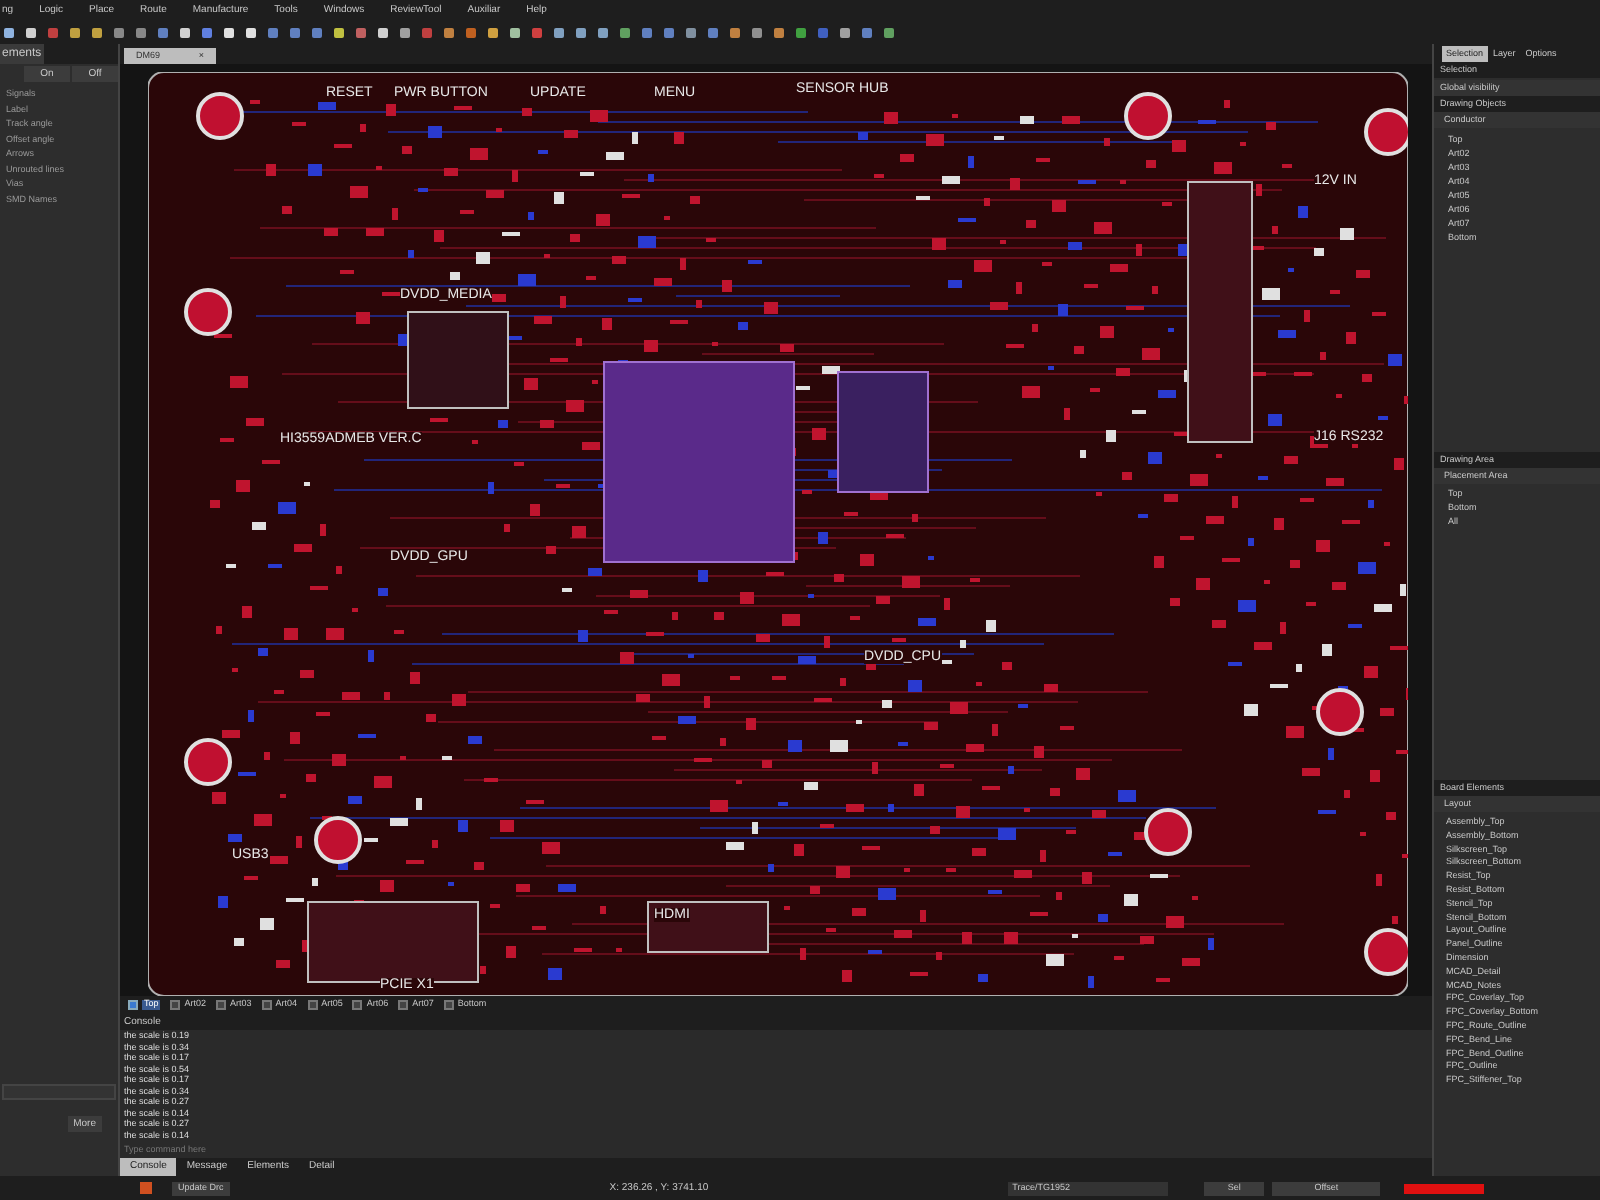 This screenshot has height=1200, width=1600. Describe the element at coordinates (1444, 1188) in the screenshot. I see `status-indicator` at that location.